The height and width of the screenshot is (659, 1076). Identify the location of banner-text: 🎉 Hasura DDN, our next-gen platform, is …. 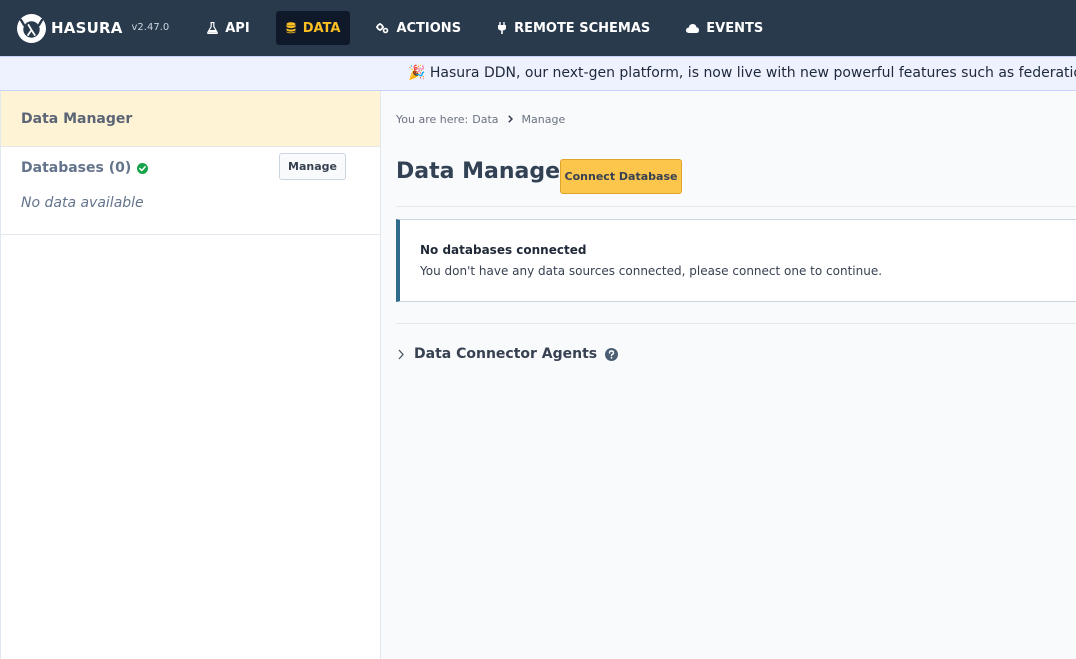
(742, 73).